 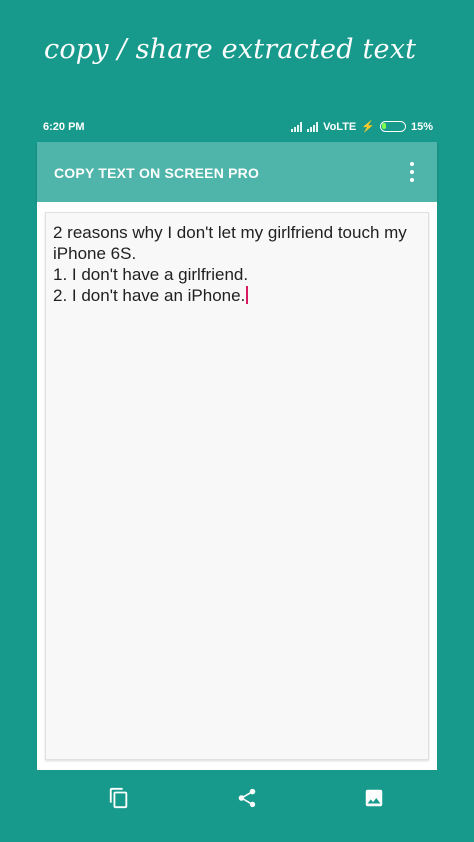 What do you see at coordinates (237, 127) in the screenshot?
I see `status-bar: 6:20 PM VoLTE ⚡ 15%` at bounding box center [237, 127].